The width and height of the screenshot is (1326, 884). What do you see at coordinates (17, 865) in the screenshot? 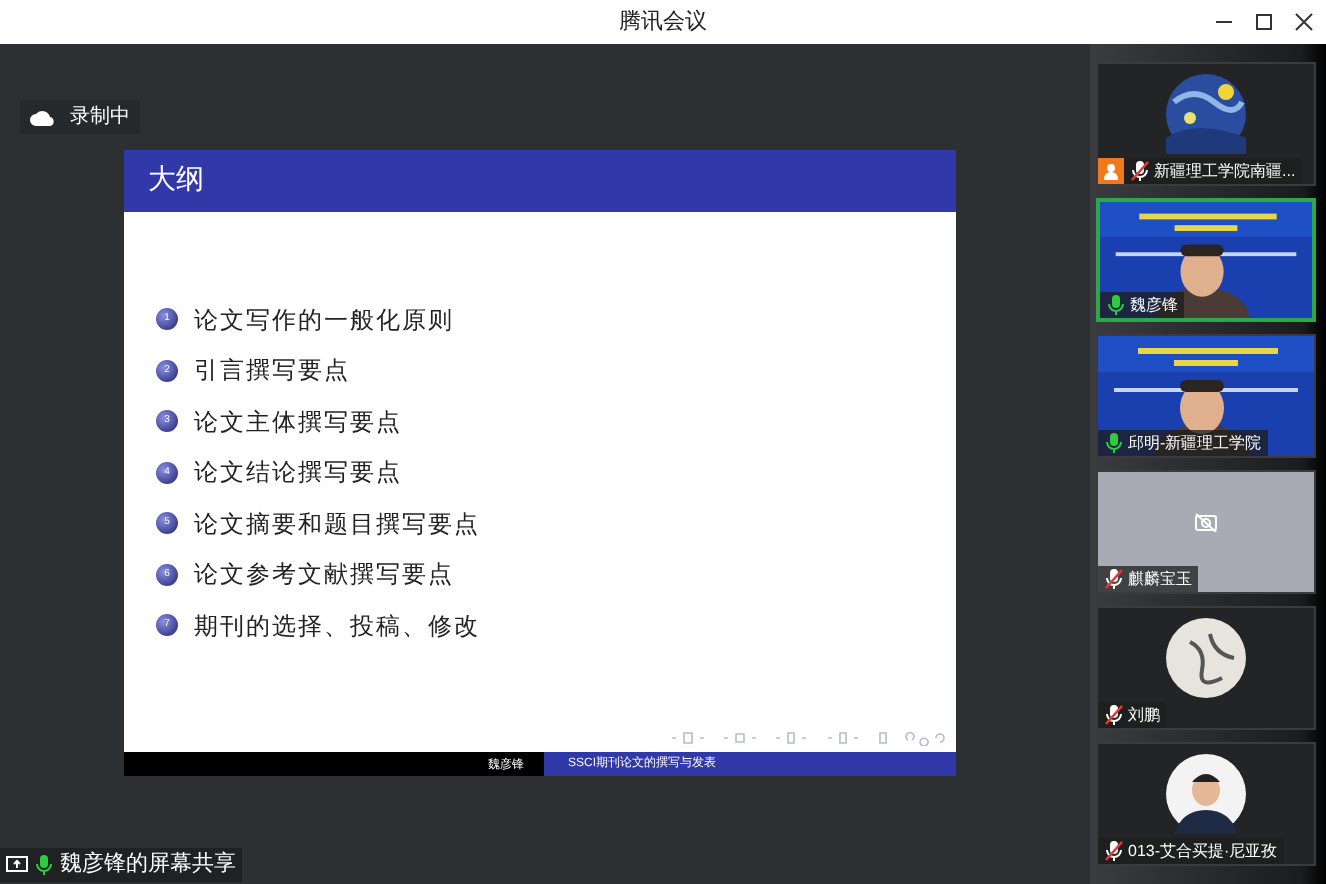
I see `screen-share-icon` at bounding box center [17, 865].